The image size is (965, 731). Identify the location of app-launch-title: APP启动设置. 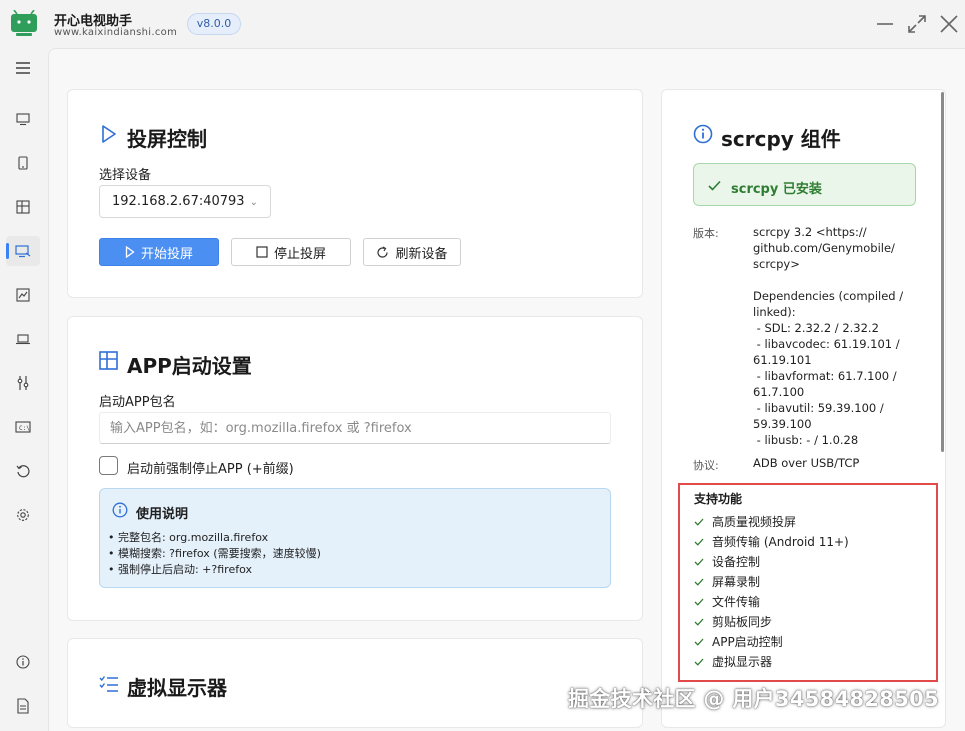
(189, 366).